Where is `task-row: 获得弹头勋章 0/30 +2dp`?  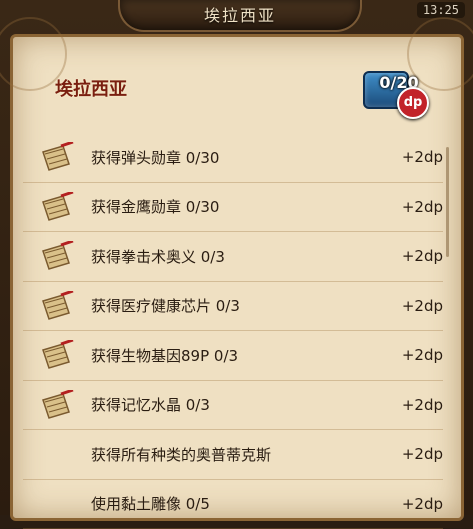 task-row: 获得弹头勋章 0/30 +2dp is located at coordinates (233, 158).